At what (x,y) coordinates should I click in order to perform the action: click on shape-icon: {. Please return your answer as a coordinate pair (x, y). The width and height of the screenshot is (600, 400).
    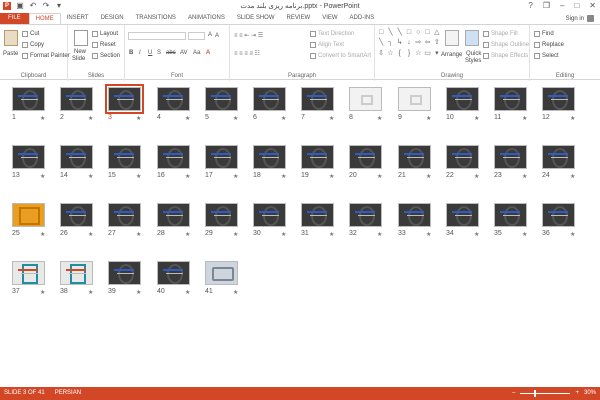
    Looking at the image, I should click on (400, 53).